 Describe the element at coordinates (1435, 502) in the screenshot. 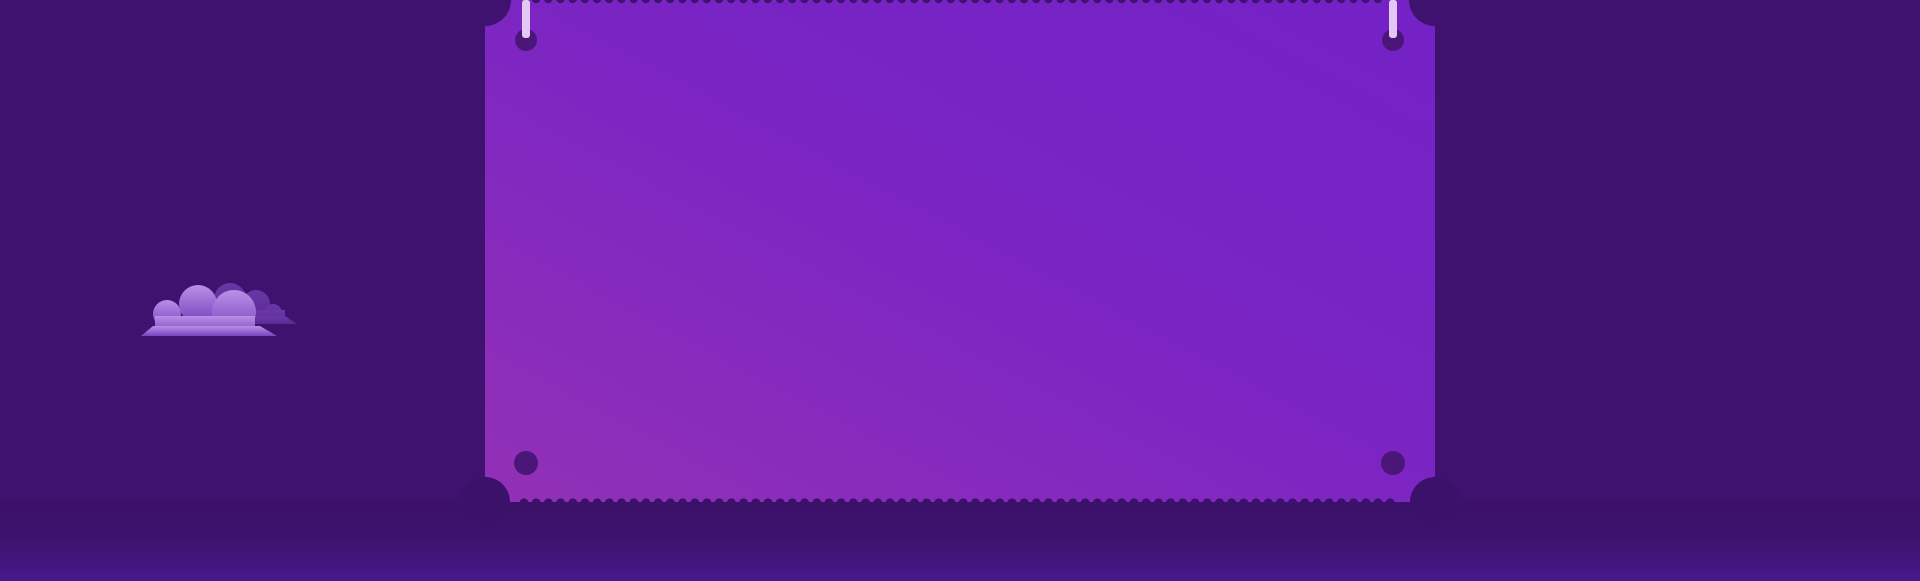

I see `corner-notch-bottom-right` at that location.